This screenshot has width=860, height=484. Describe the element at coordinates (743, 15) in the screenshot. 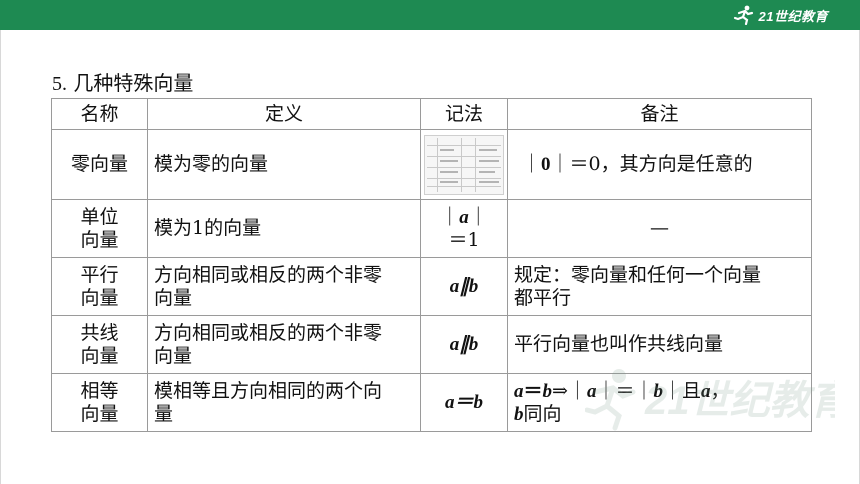

I see `runner-logo-icon` at that location.